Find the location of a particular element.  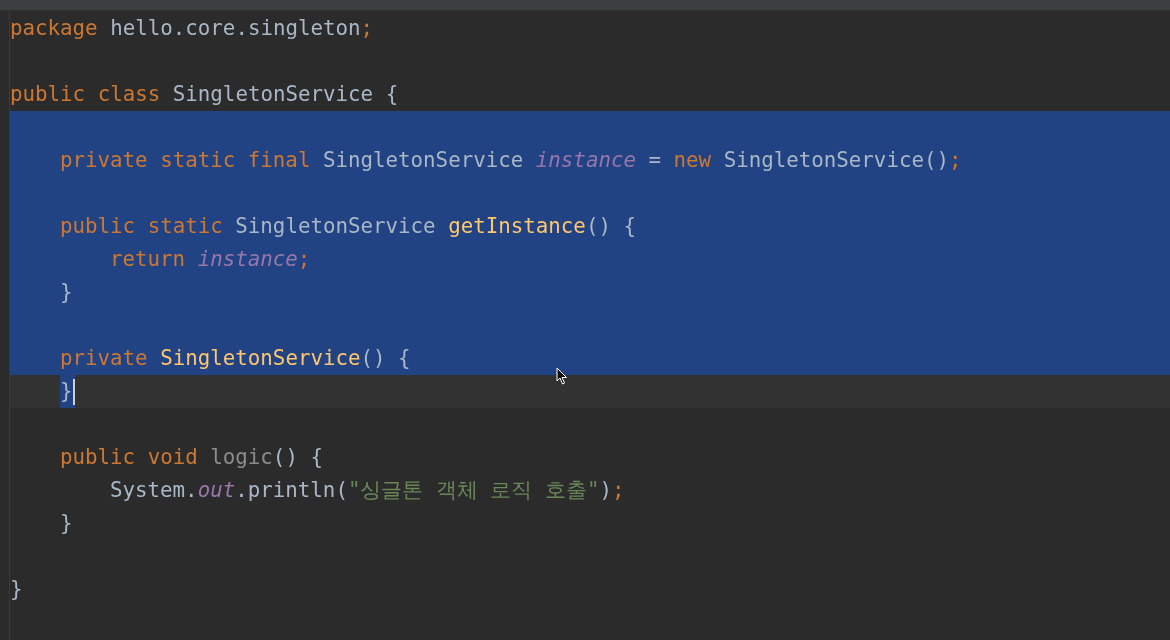

code-token: hello.core.singleton is located at coordinates (235, 28).